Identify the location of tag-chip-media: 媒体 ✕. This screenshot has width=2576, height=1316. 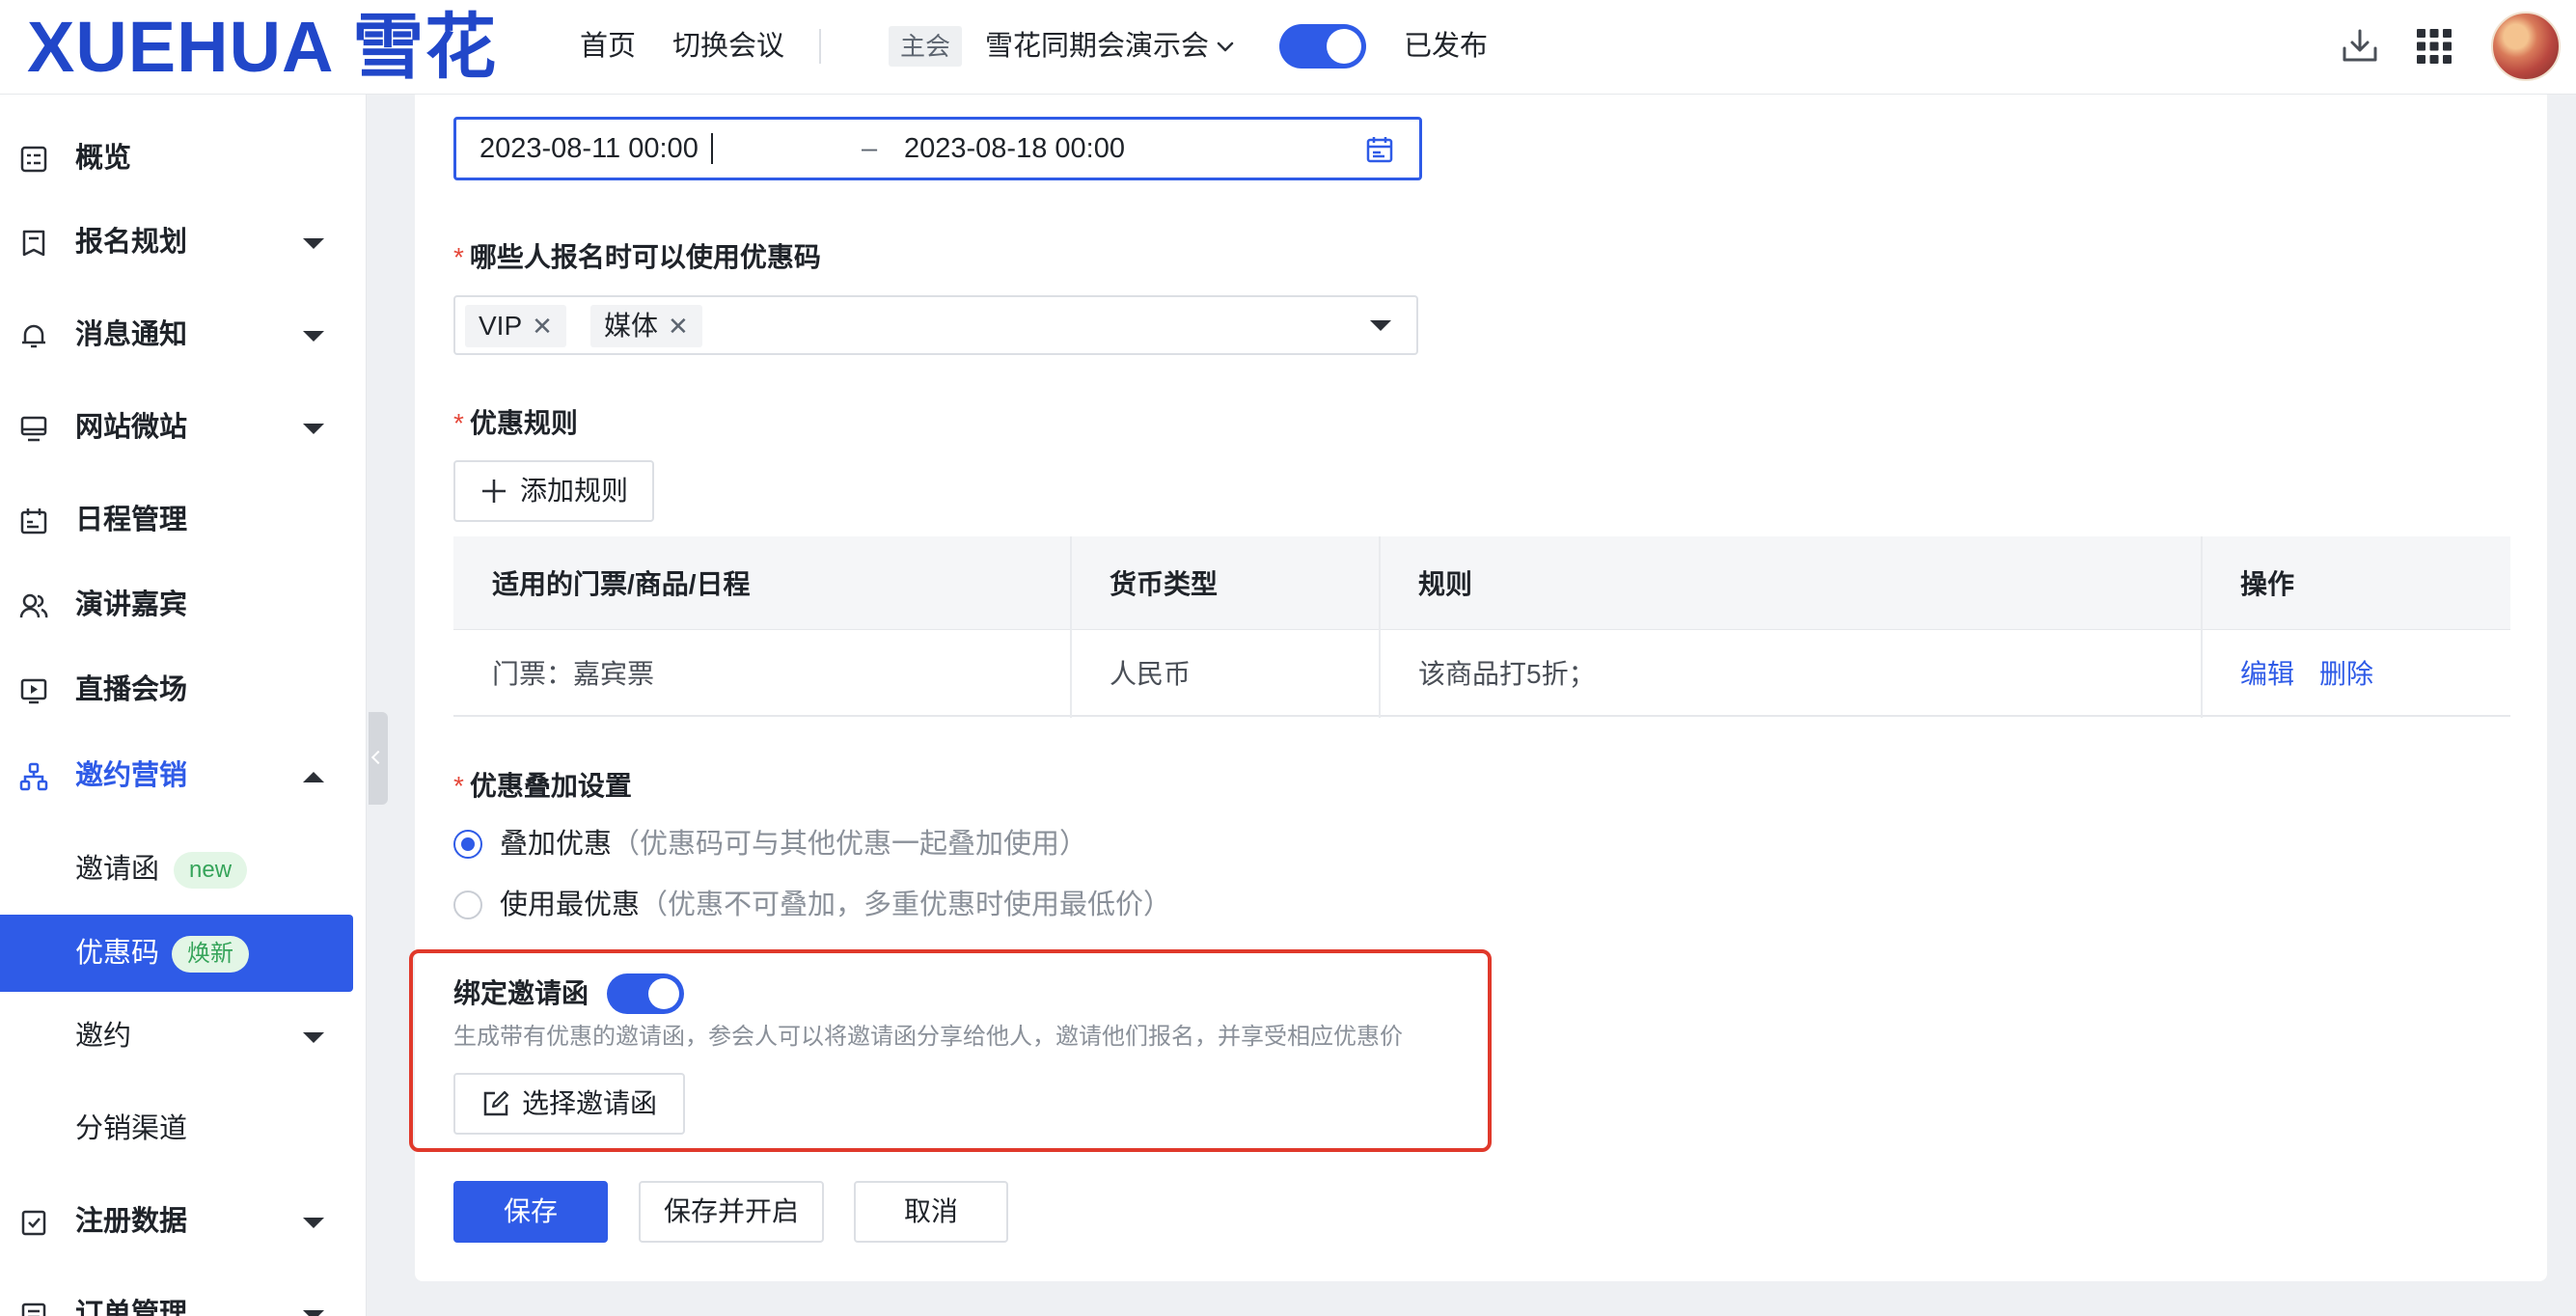
(646, 326).